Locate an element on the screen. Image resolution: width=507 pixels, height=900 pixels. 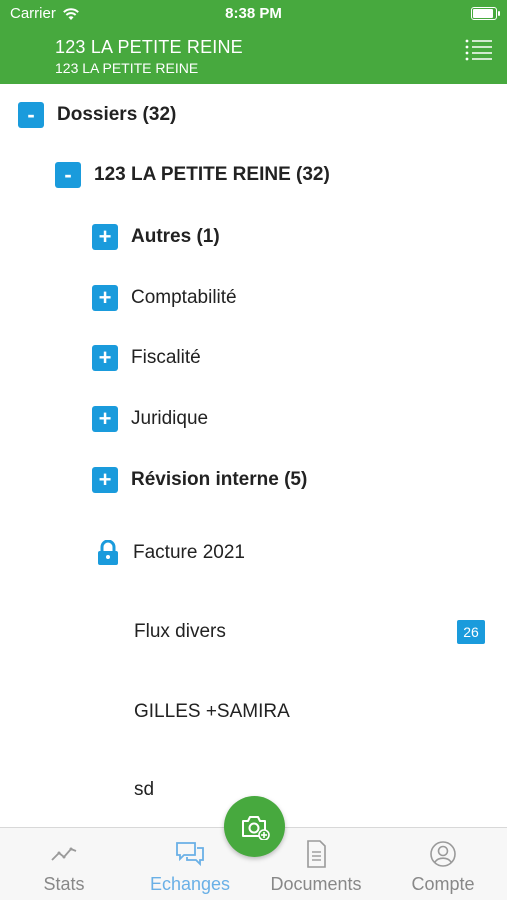
item-row-gilles-samira: GILLES +SAMIRA is located at coordinates (212, 712).